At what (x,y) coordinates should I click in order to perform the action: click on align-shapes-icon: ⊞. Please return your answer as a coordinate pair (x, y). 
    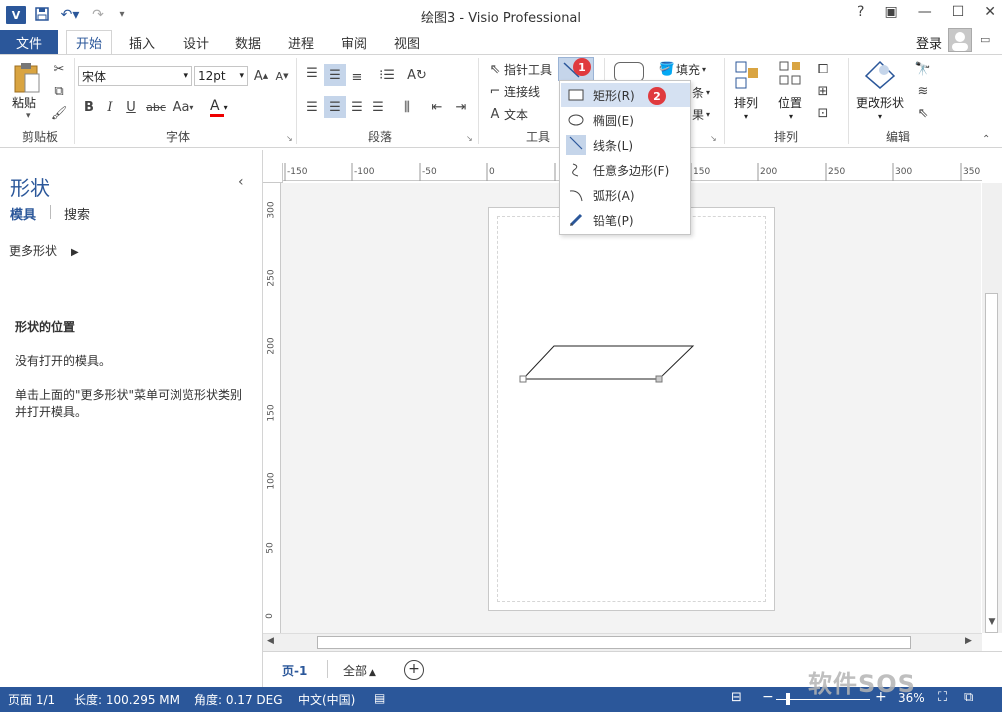
    Looking at the image, I should click on (823, 91).